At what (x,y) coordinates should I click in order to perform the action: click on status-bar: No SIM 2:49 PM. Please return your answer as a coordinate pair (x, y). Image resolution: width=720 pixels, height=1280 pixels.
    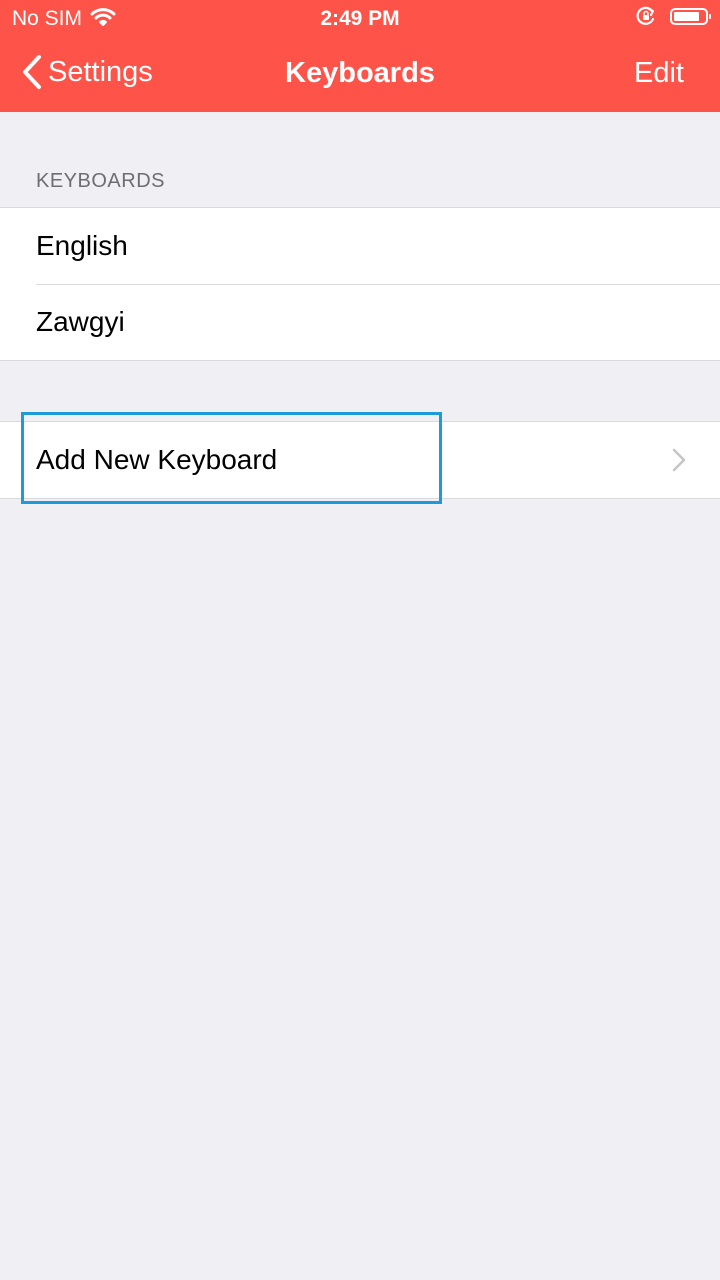
    Looking at the image, I should click on (360, 18).